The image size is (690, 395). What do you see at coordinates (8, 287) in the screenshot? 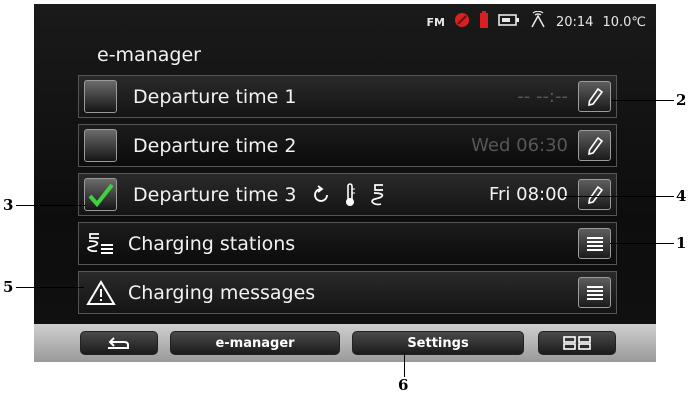
I see `callout-5: 5` at bounding box center [8, 287].